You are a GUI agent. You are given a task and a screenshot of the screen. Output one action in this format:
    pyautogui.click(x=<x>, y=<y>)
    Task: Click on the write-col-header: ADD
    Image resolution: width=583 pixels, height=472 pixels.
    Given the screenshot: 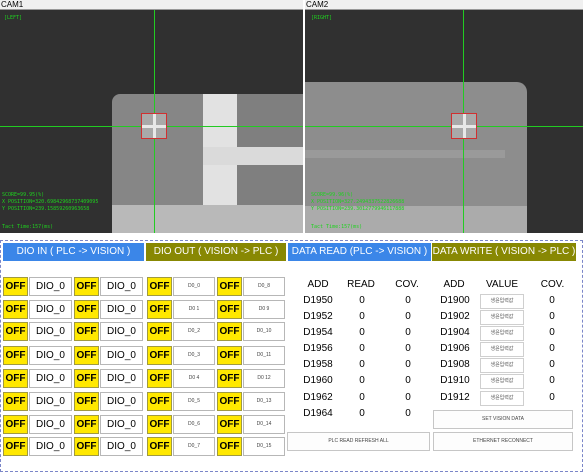 What is the action you would take?
    pyautogui.click(x=454, y=285)
    